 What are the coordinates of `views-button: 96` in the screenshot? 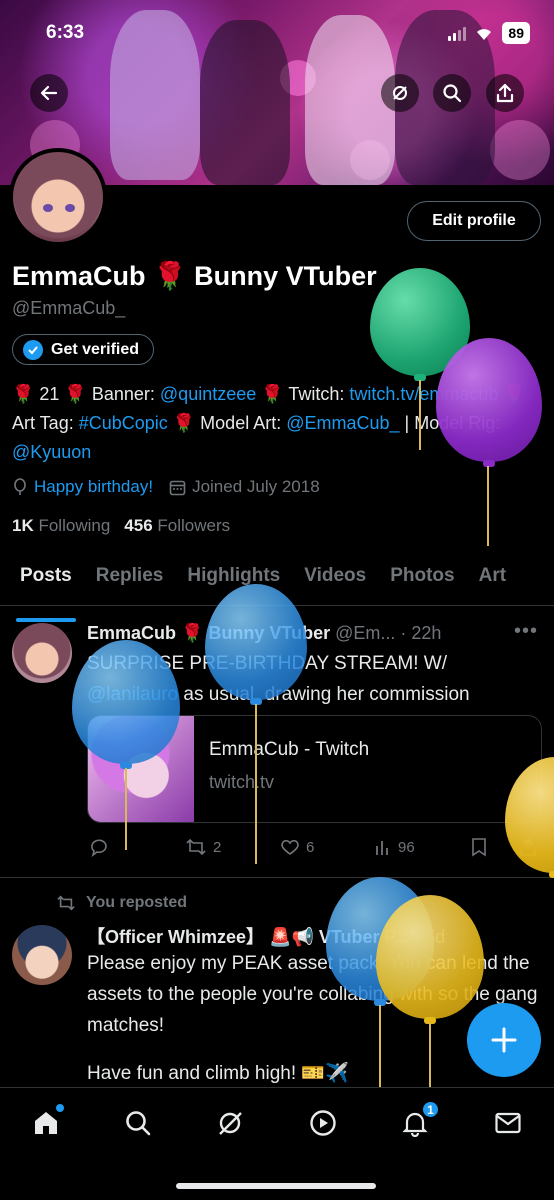 It's located at (394, 847).